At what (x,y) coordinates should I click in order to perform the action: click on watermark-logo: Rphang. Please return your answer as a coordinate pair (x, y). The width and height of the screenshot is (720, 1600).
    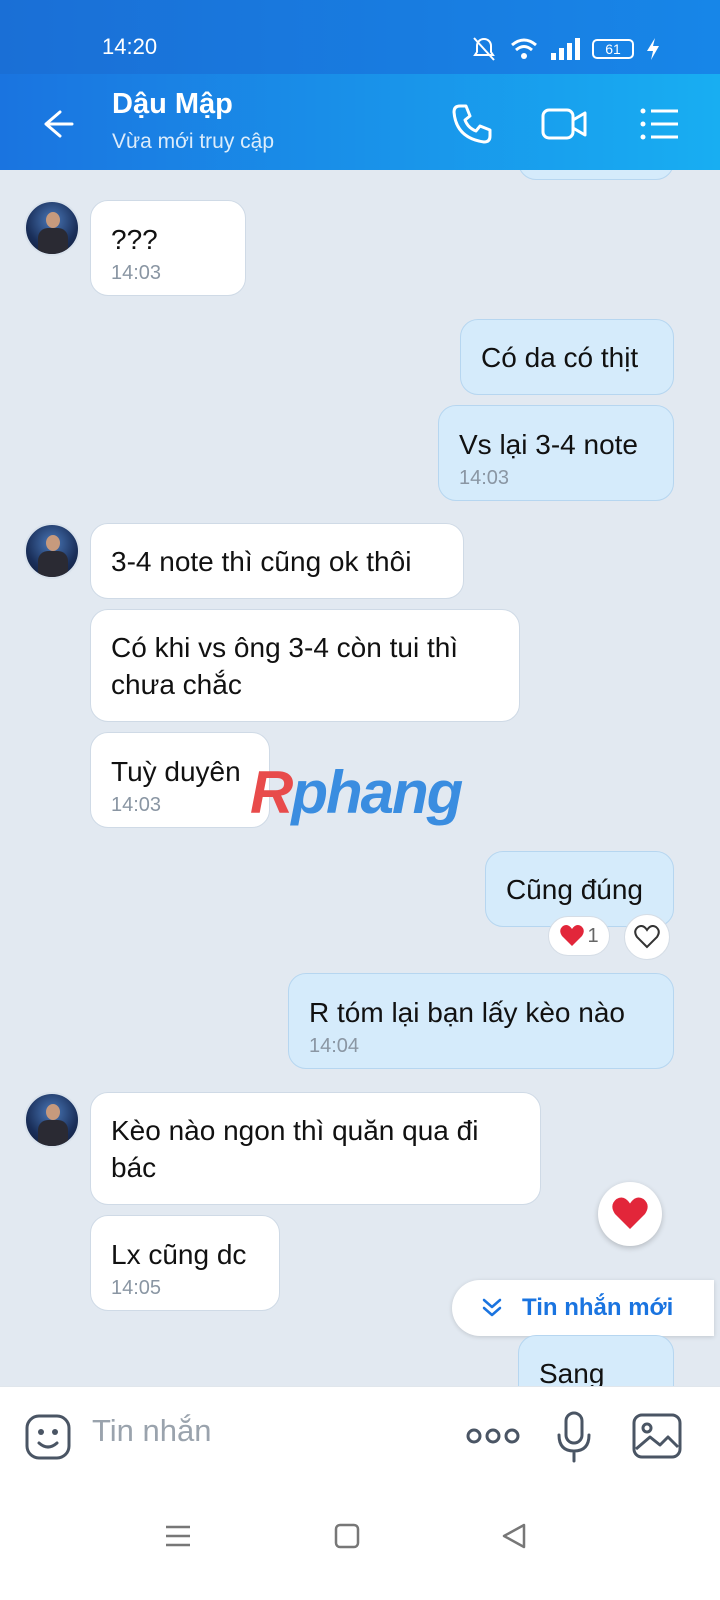
    Looking at the image, I should click on (356, 792).